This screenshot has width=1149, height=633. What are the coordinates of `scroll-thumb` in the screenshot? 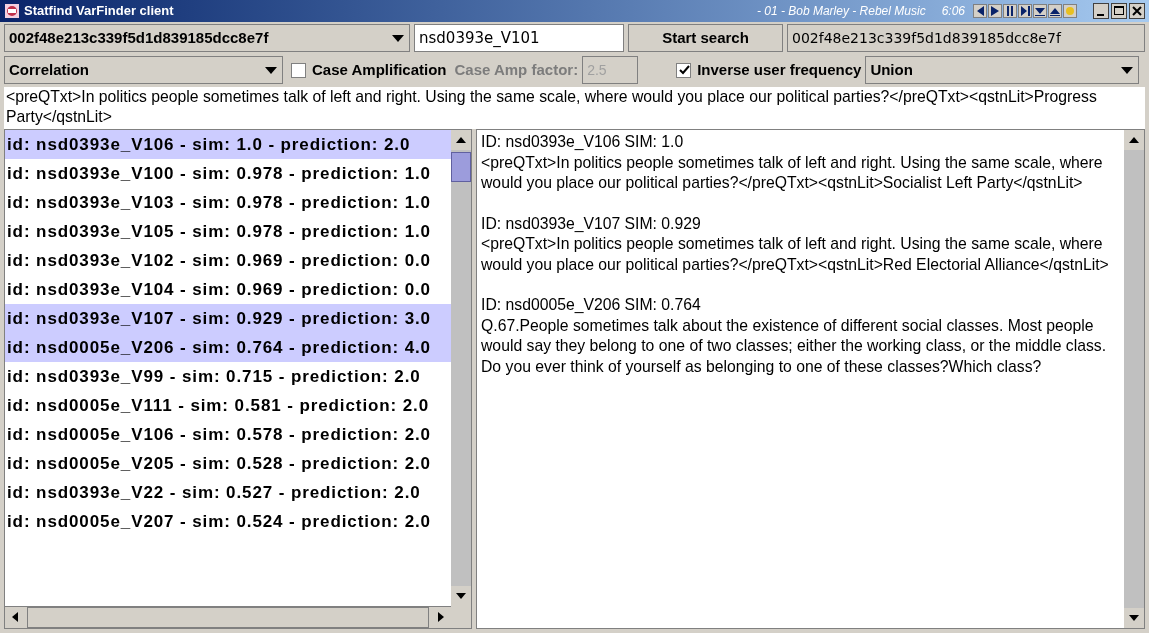 It's located at (461, 167).